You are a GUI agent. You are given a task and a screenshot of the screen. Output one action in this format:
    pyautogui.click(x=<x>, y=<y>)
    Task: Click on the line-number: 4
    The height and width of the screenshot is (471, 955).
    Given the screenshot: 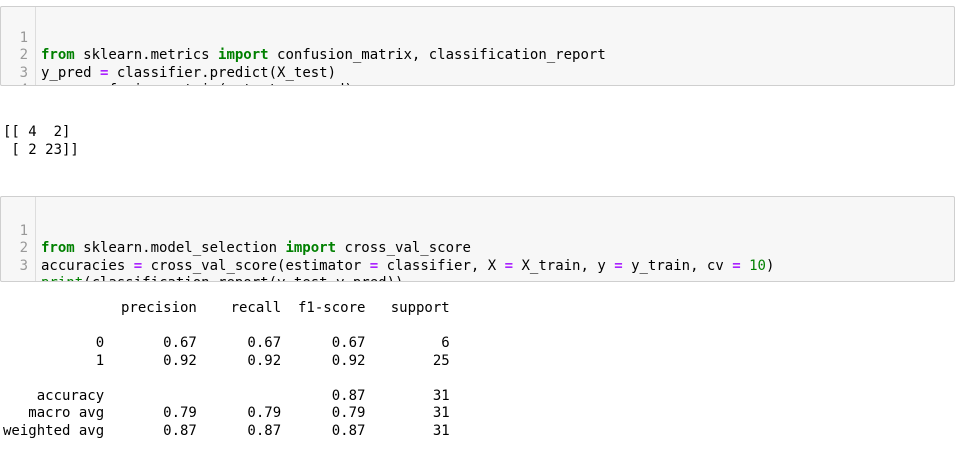 What is the action you would take?
    pyautogui.click(x=14, y=83)
    